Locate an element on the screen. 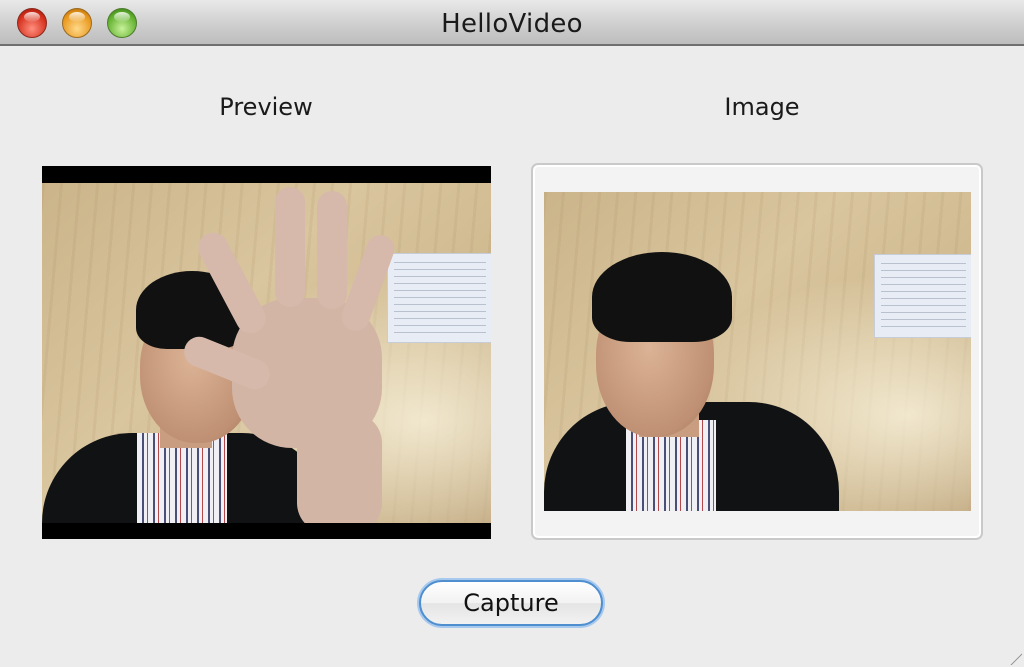 This screenshot has height=667, width=1024. capture-button: Capture is located at coordinates (511, 603).